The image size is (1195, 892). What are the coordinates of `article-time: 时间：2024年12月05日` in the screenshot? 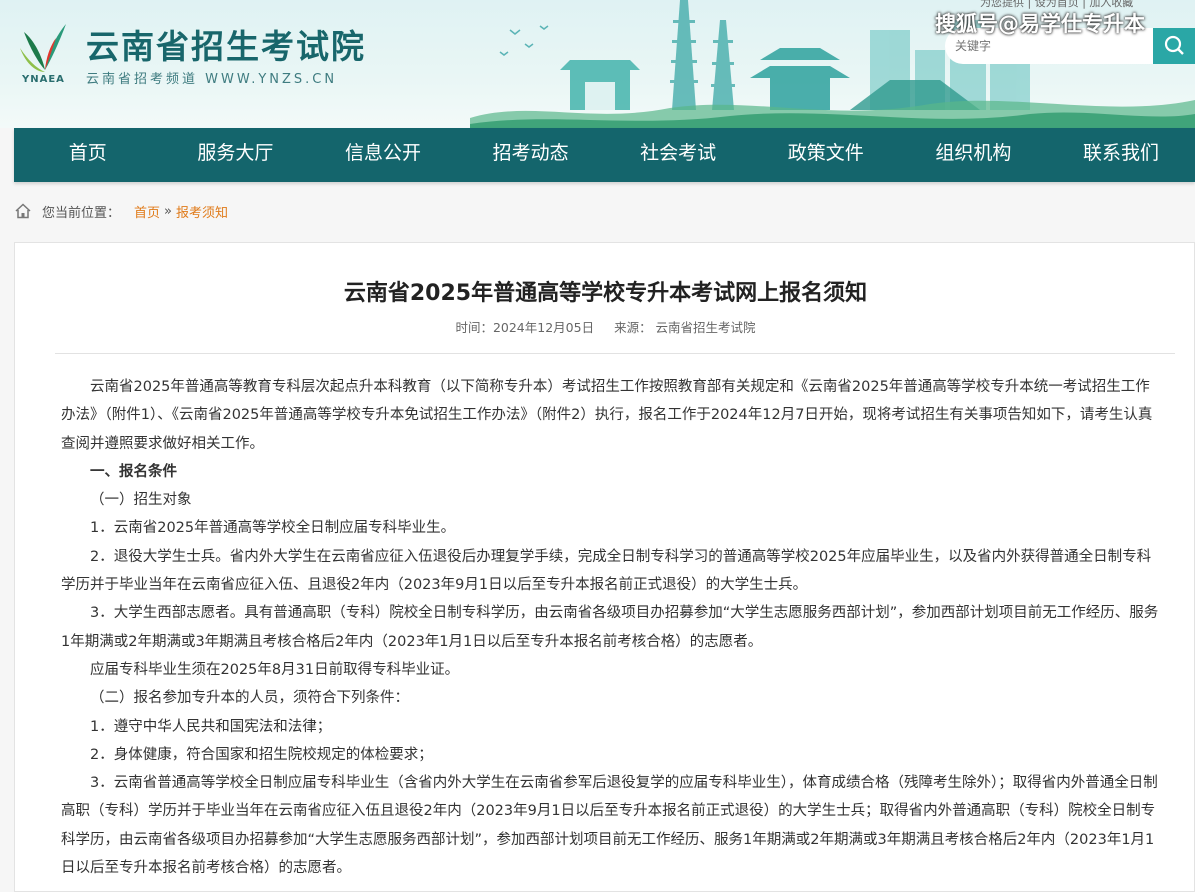 It's located at (525, 327).